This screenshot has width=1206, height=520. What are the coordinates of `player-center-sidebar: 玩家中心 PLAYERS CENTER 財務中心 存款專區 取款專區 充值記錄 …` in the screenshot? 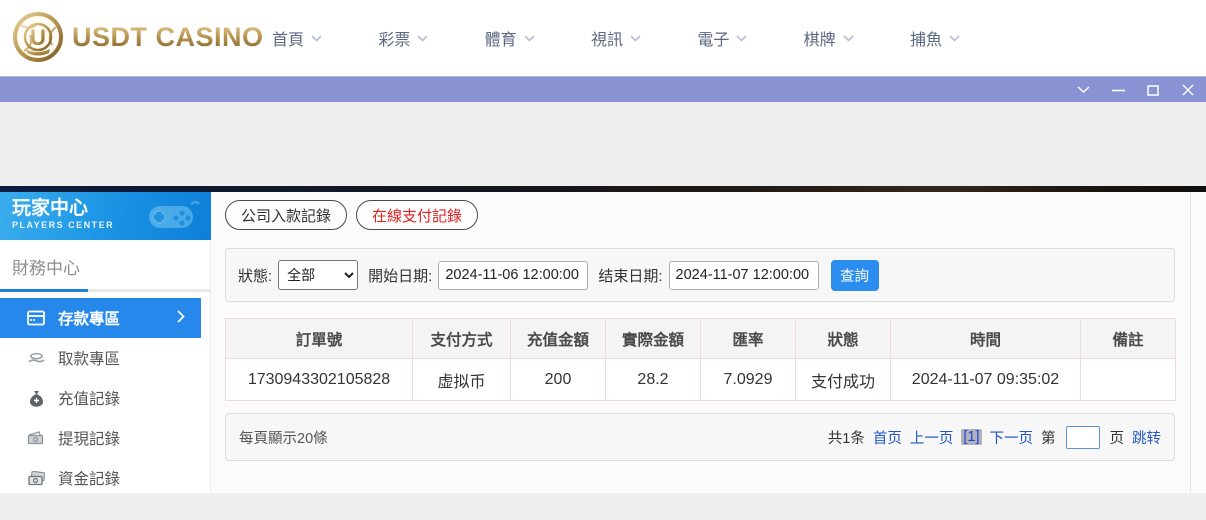 It's located at (105, 342).